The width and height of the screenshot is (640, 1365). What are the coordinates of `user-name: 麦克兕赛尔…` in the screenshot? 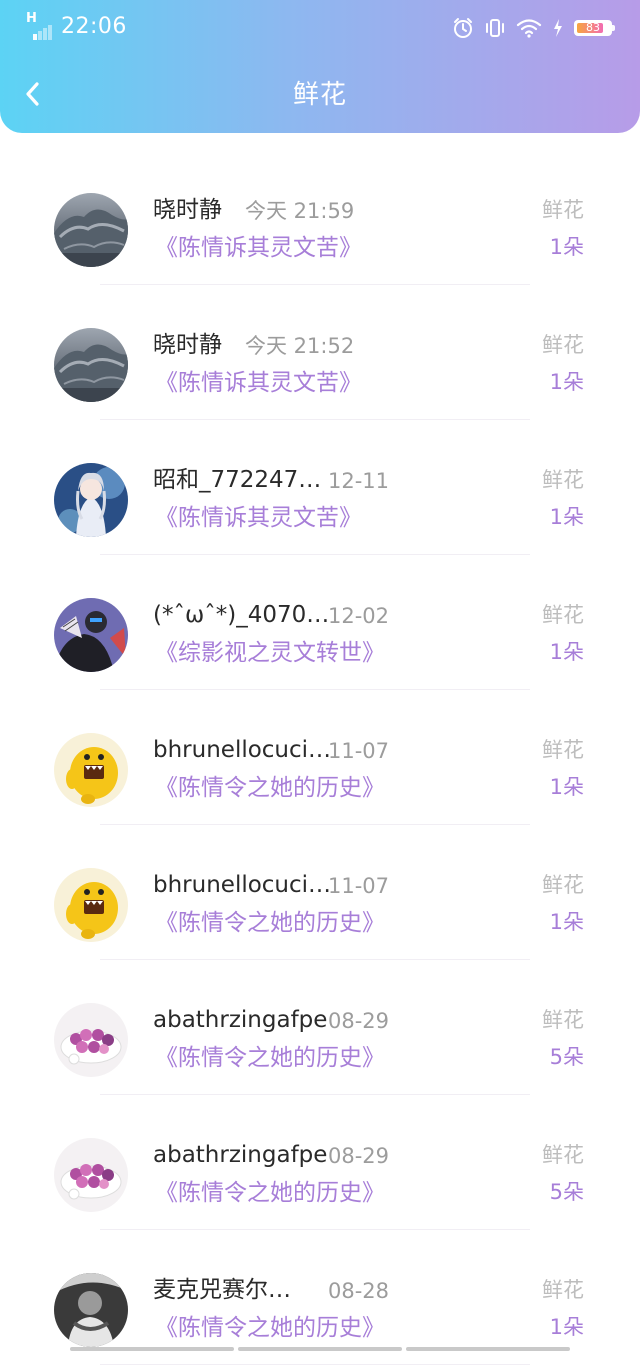 It's located at (222, 1290).